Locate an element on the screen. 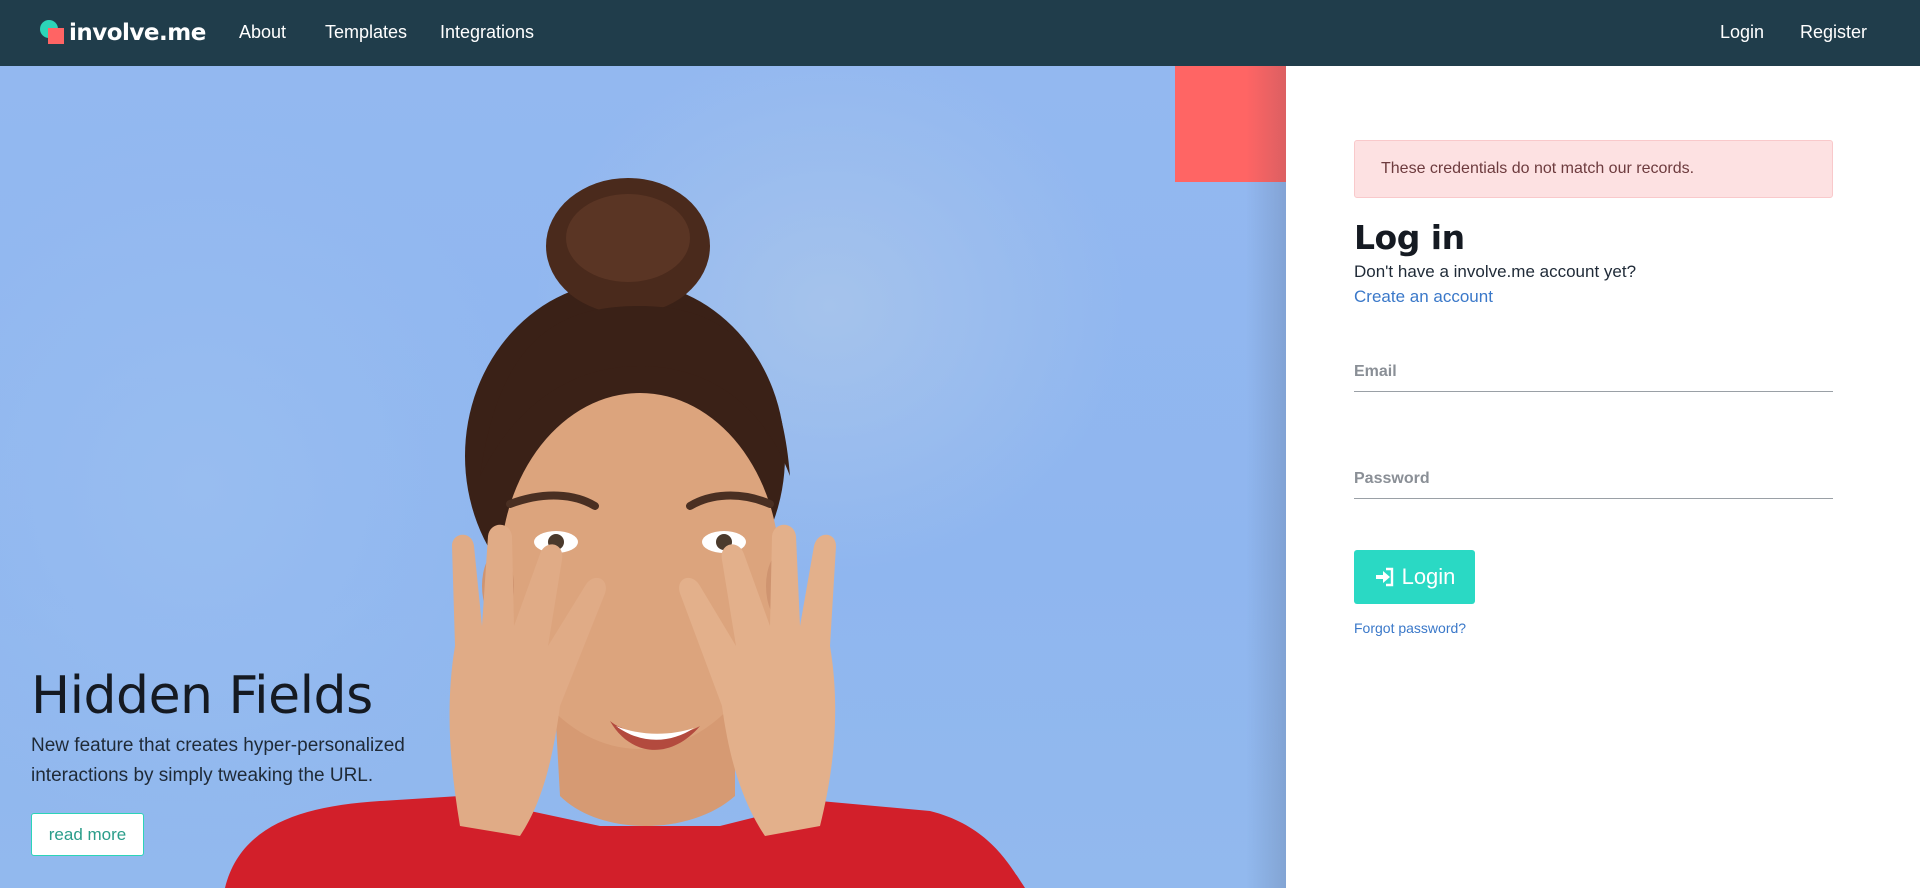  nav-link-templates: Templates is located at coordinates (366, 32).